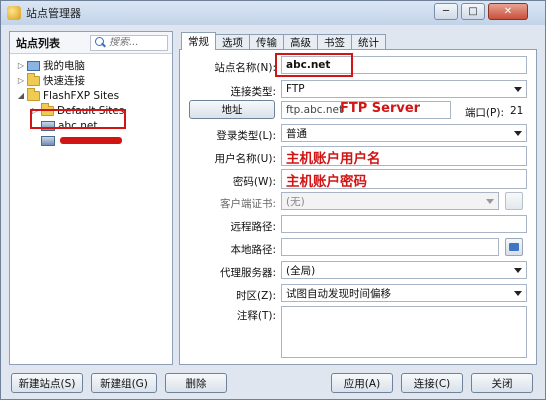 The image size is (546, 400). I want to click on connection-type-select: FTP, so click(404, 89).